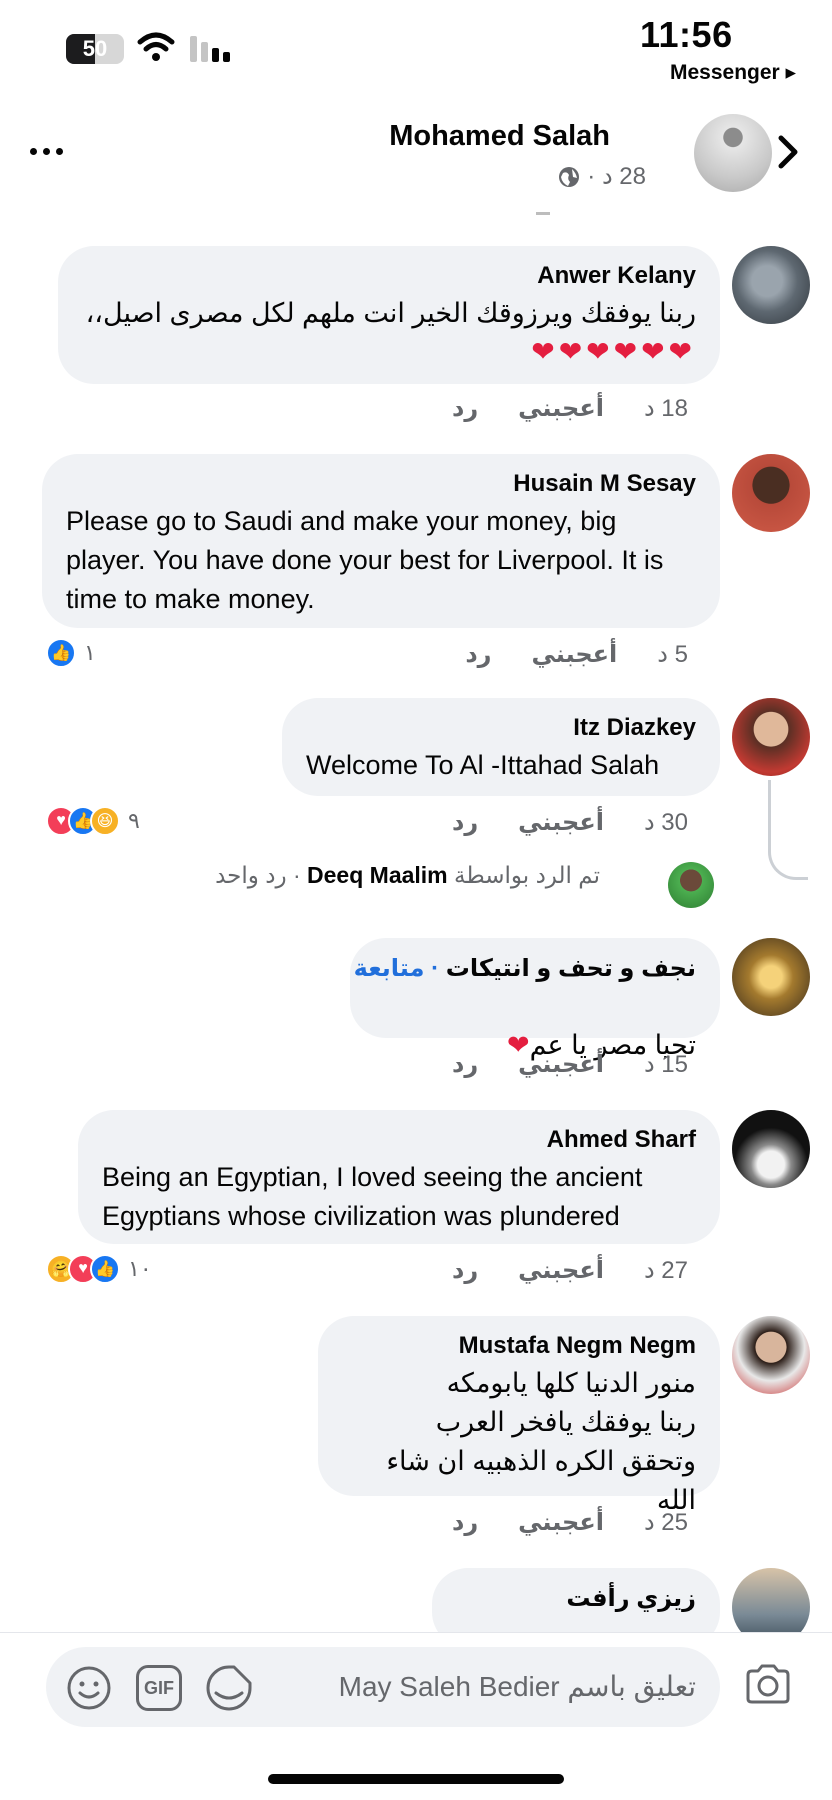  Describe the element at coordinates (483, 765) in the screenshot. I see `comment-text: Welcome To Al -Ittahad Salah` at that location.